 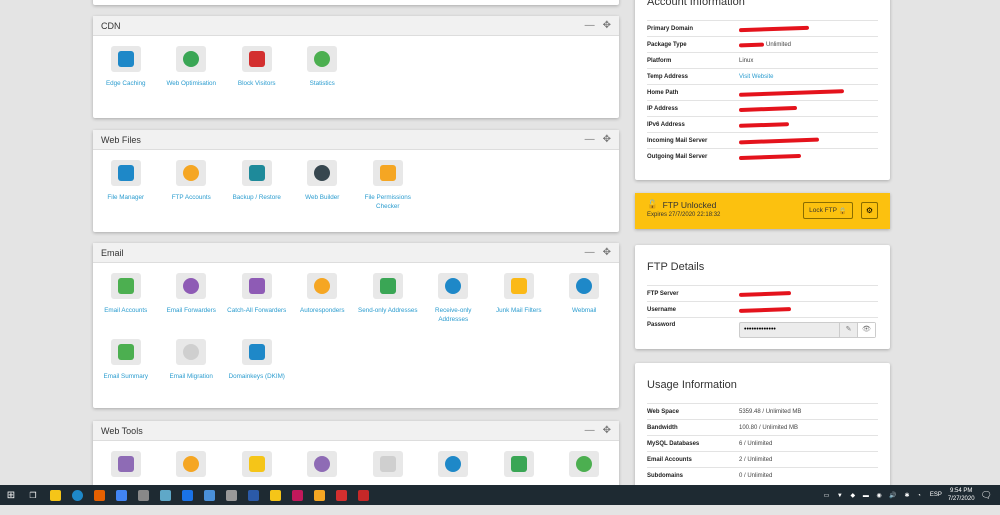 I want to click on usage-row: Email Accounts 2 / Unlimited, so click(x=762, y=459).